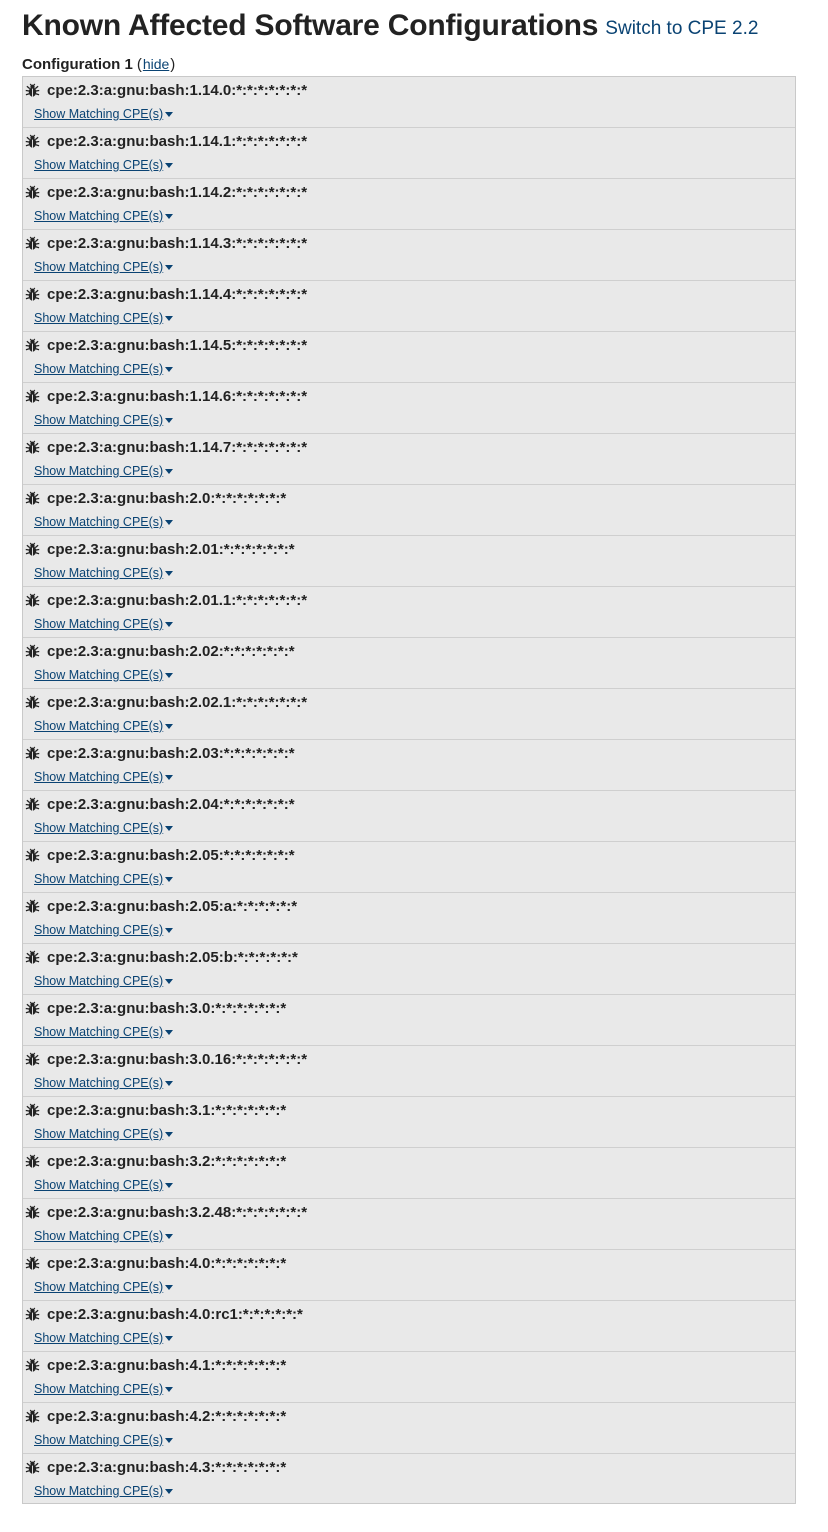  I want to click on cpe-line: cpe:2.3:a:gnu:bash:1.14.4:*:*:*:*:*:*:*, so click(166, 294).